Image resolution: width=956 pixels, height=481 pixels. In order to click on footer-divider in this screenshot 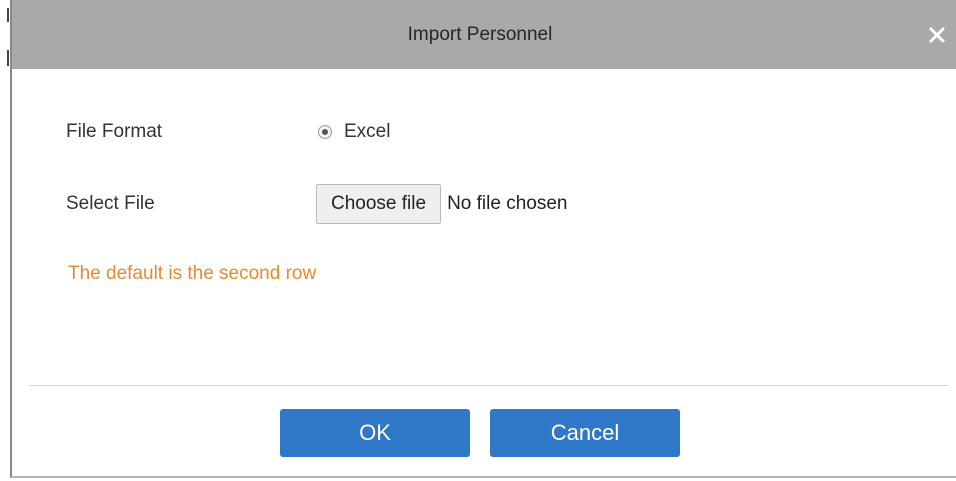, I will do `click(489, 385)`.